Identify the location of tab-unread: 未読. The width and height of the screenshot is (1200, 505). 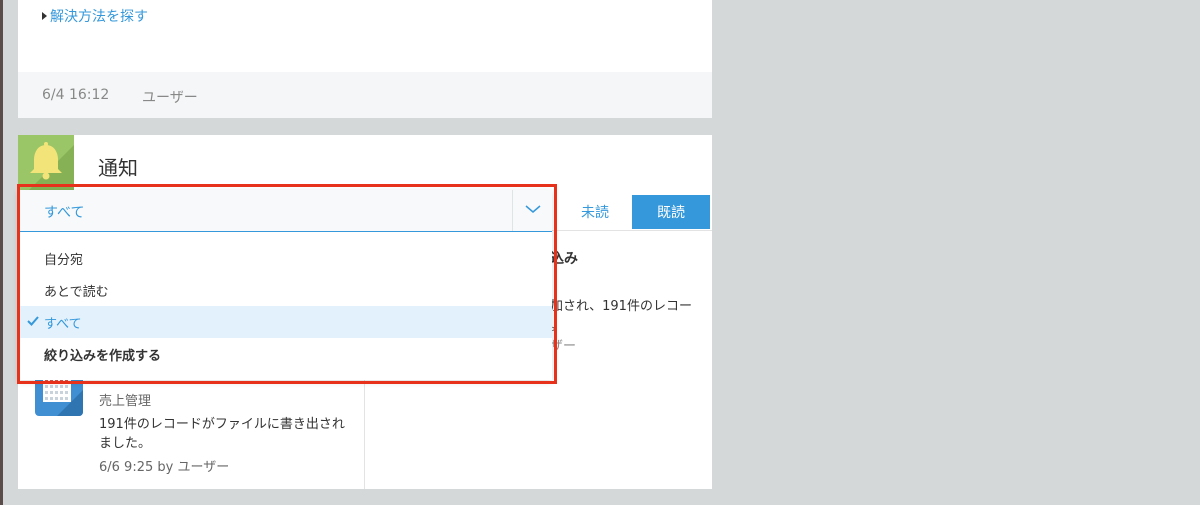
(595, 212).